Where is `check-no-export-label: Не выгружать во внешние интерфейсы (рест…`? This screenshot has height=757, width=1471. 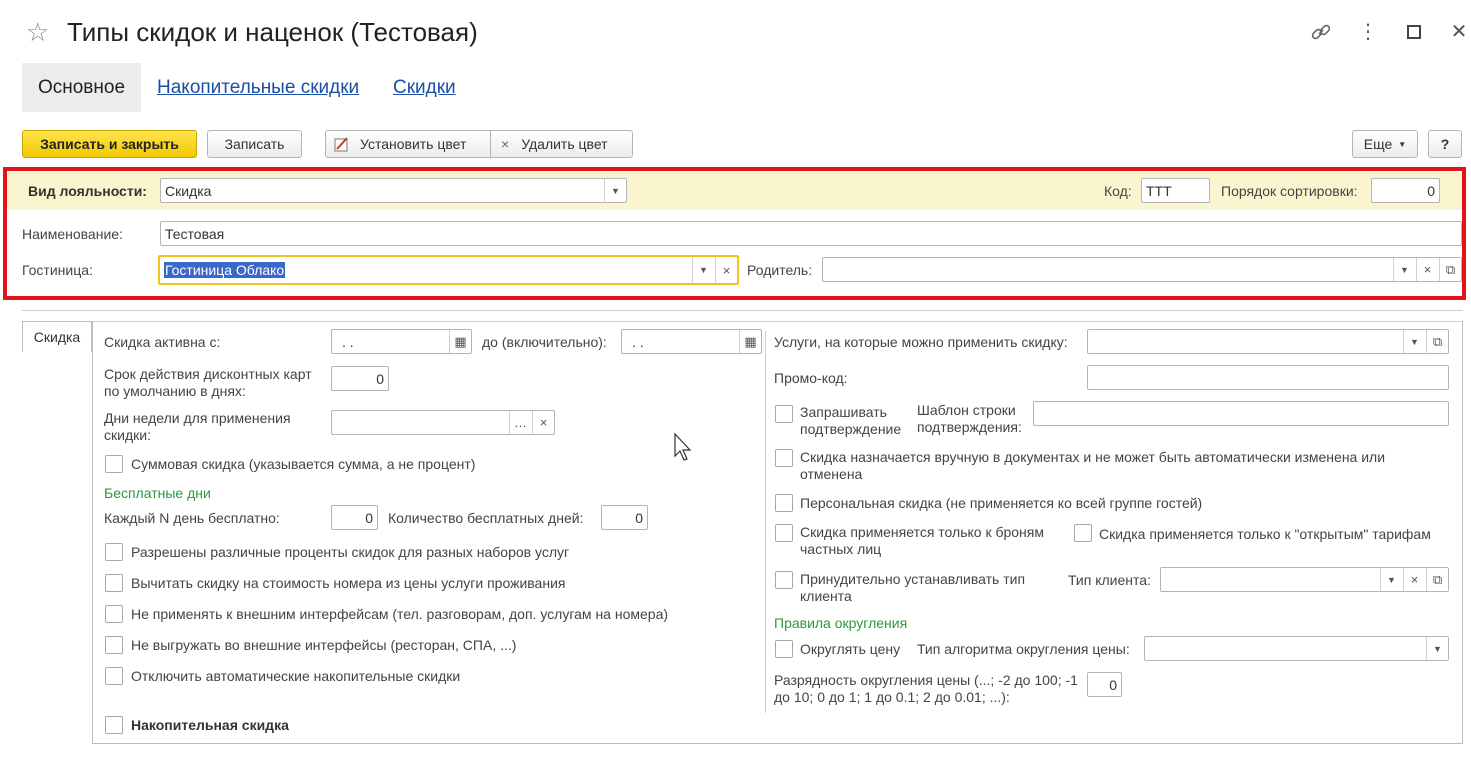 check-no-export-label: Не выгружать во внешние интерфейсы (рест… is located at coordinates (324, 645).